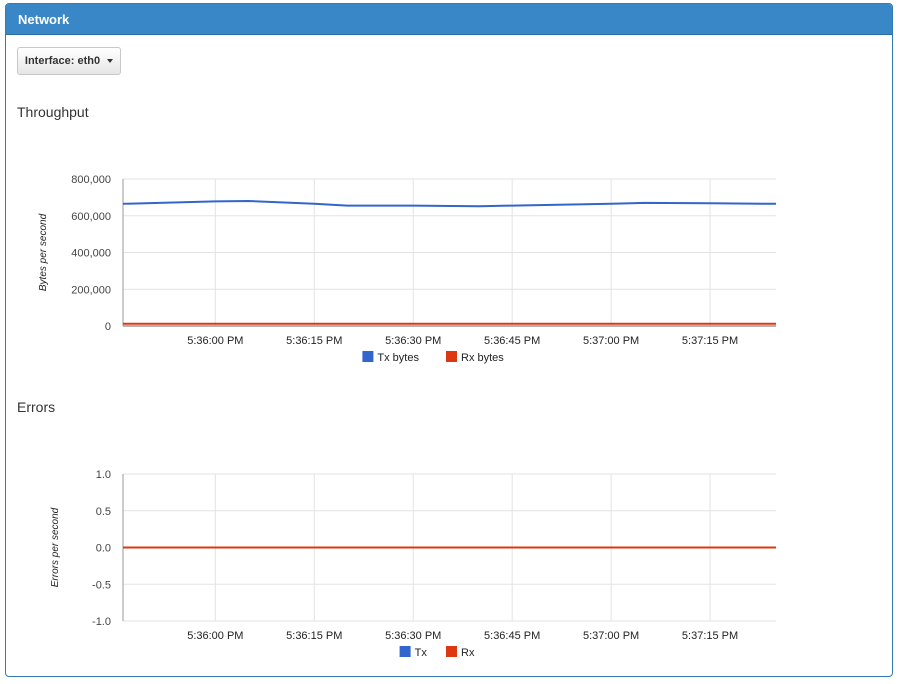 This screenshot has height=684, width=904. What do you see at coordinates (398, 358) in the screenshot?
I see `legend-label: Tx bytes` at bounding box center [398, 358].